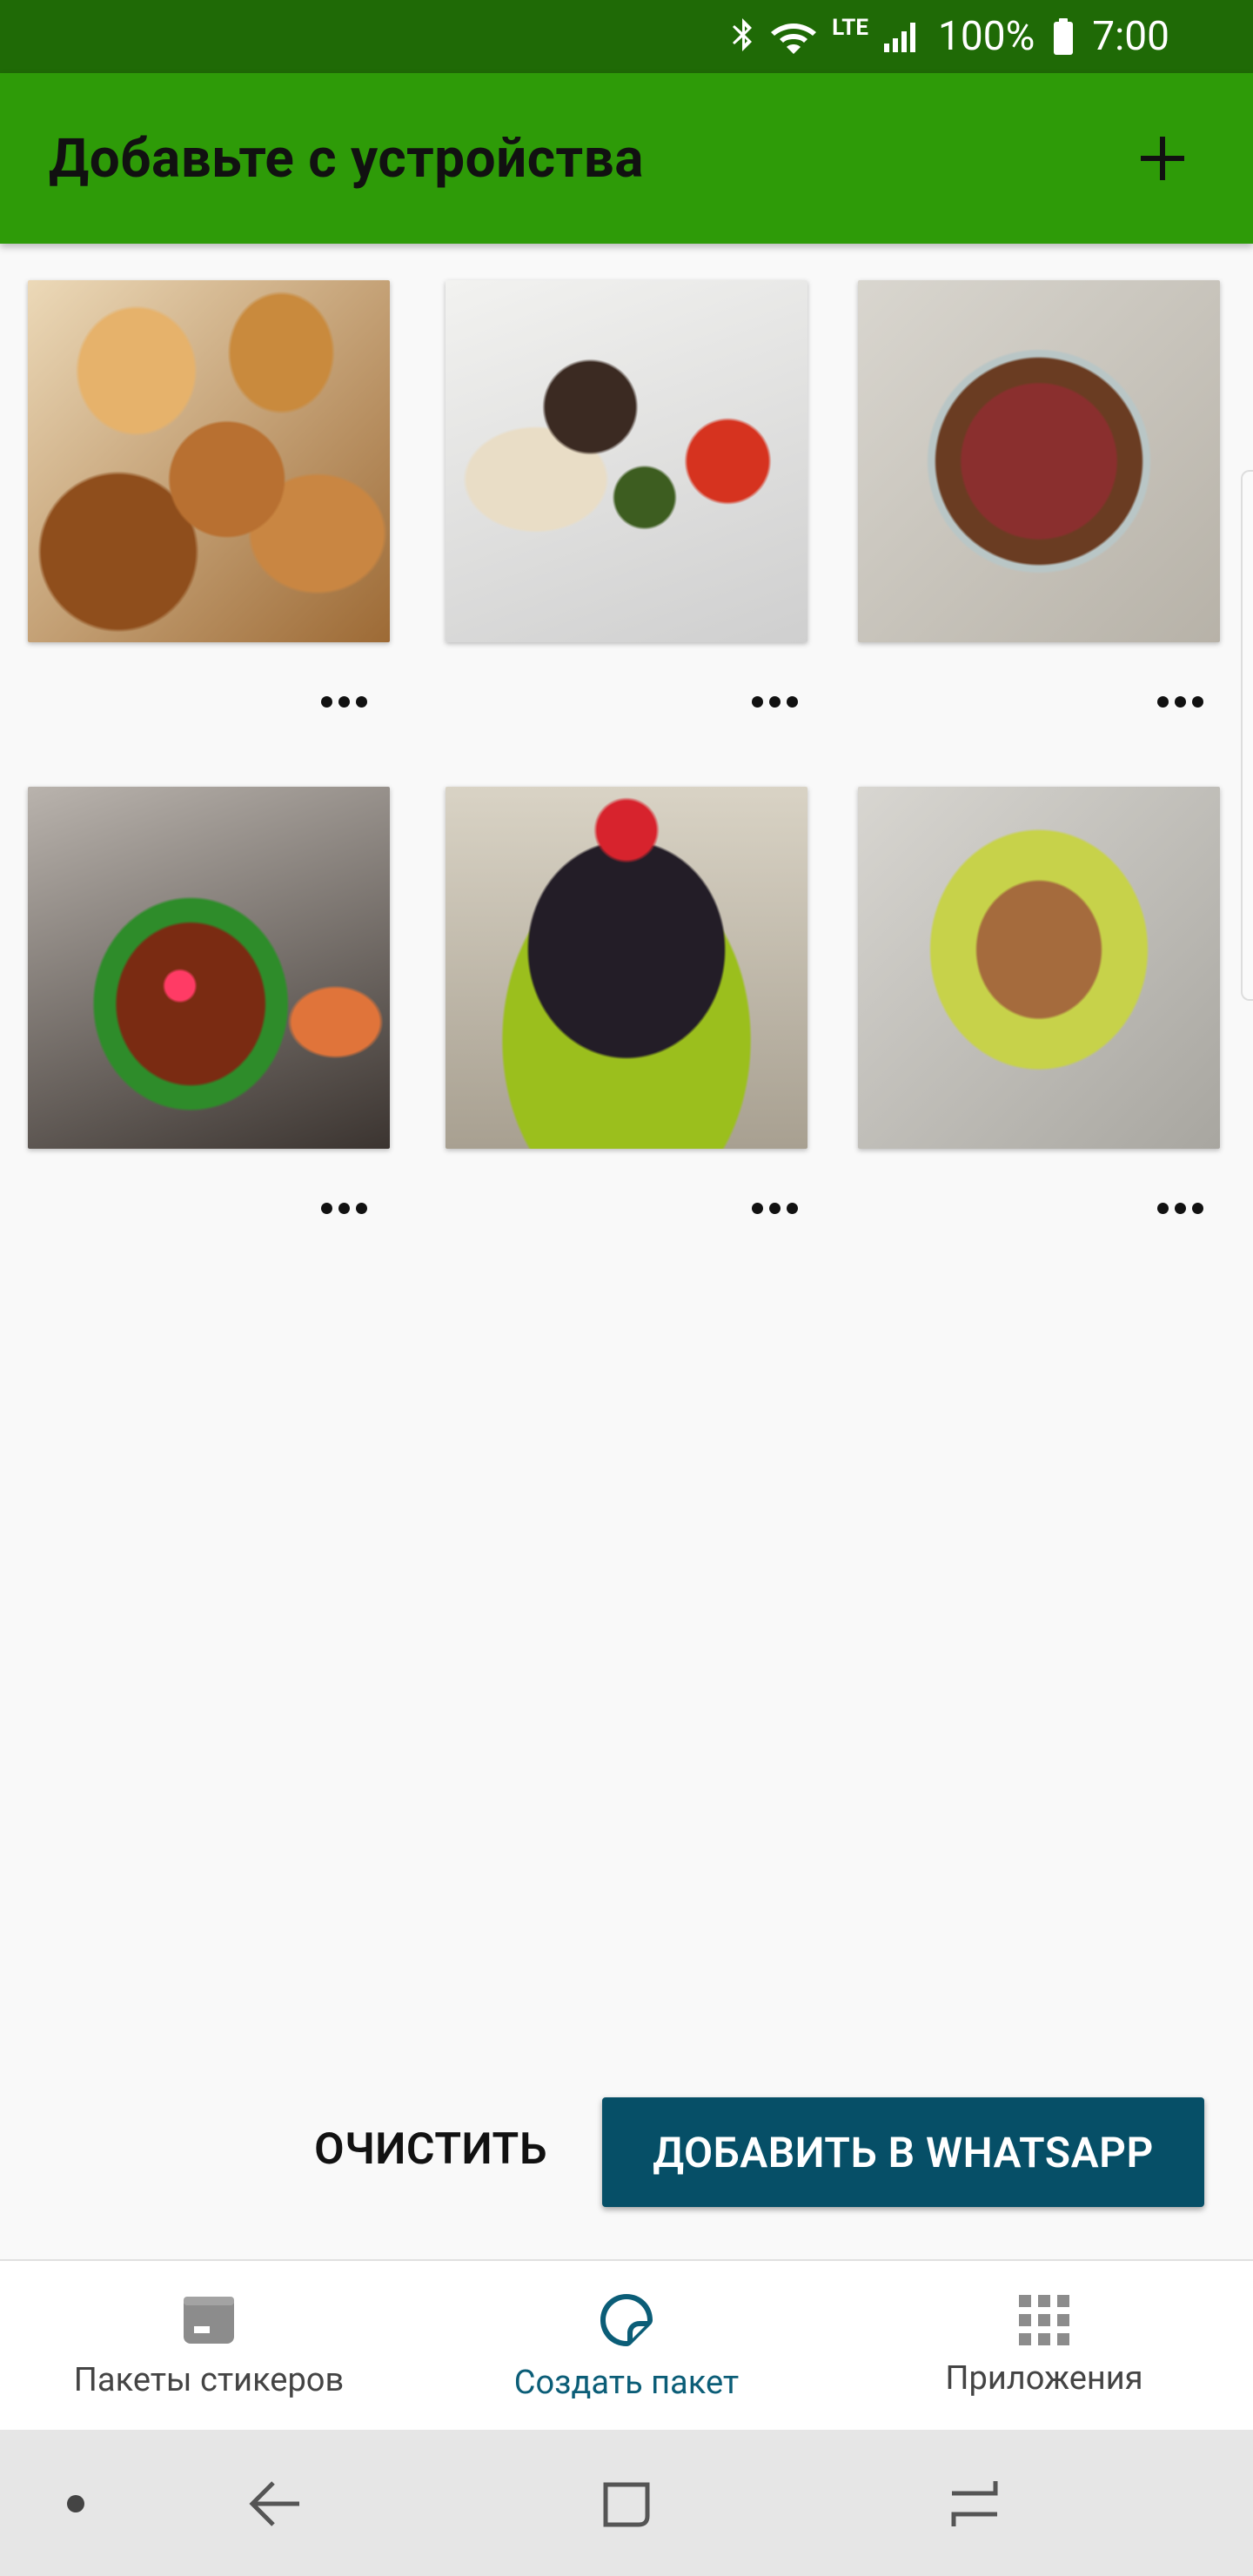 The image size is (1253, 2576). What do you see at coordinates (209, 2380) in the screenshot?
I see `nav-label: Пакеты стикеров` at bounding box center [209, 2380].